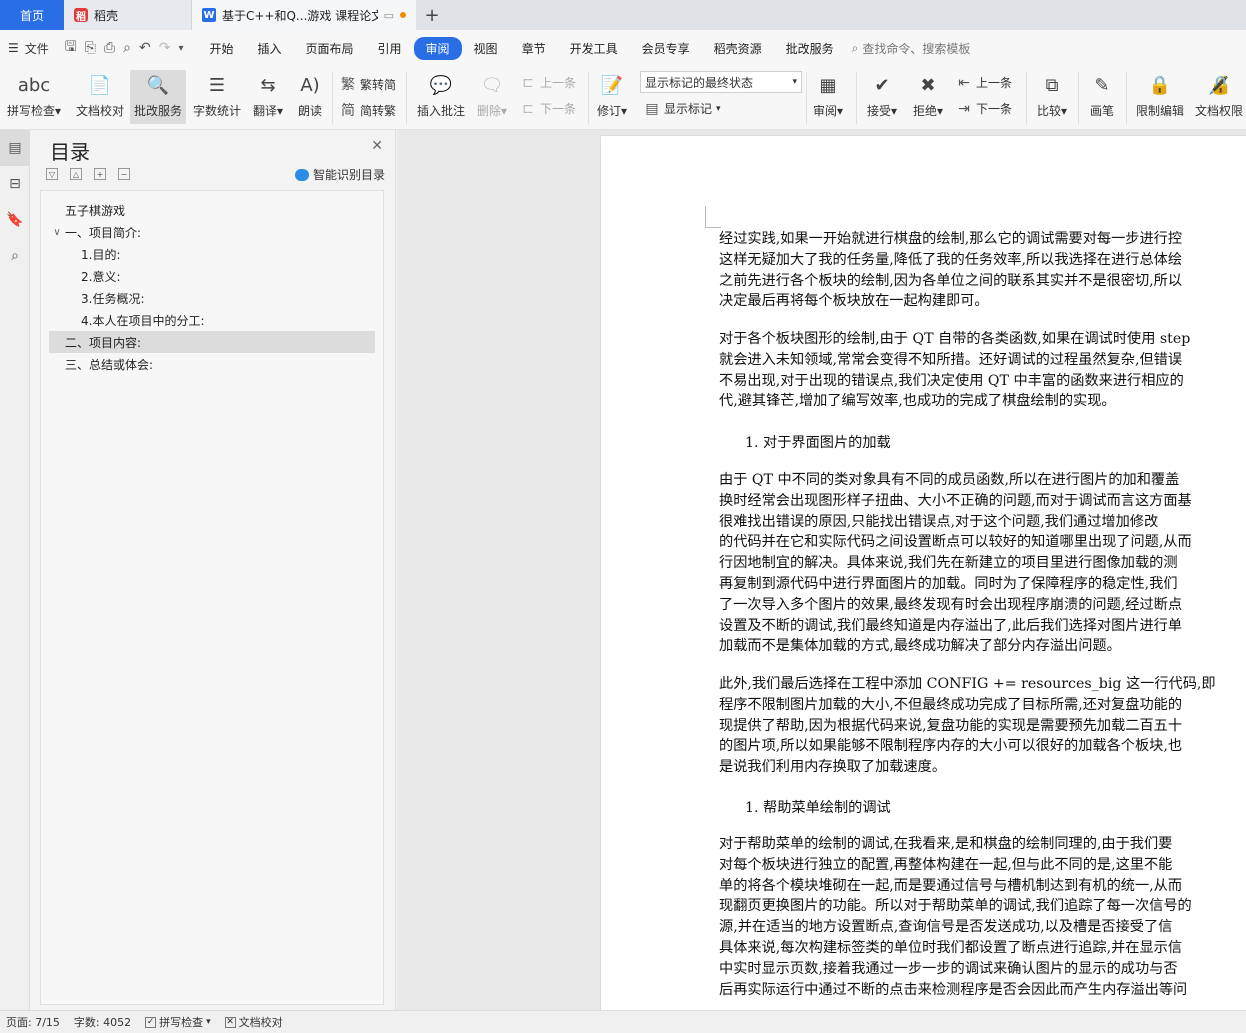 The image size is (1246, 1033). What do you see at coordinates (688, 109) in the screenshot?
I see `show-marks-label: 显示标记` at bounding box center [688, 109].